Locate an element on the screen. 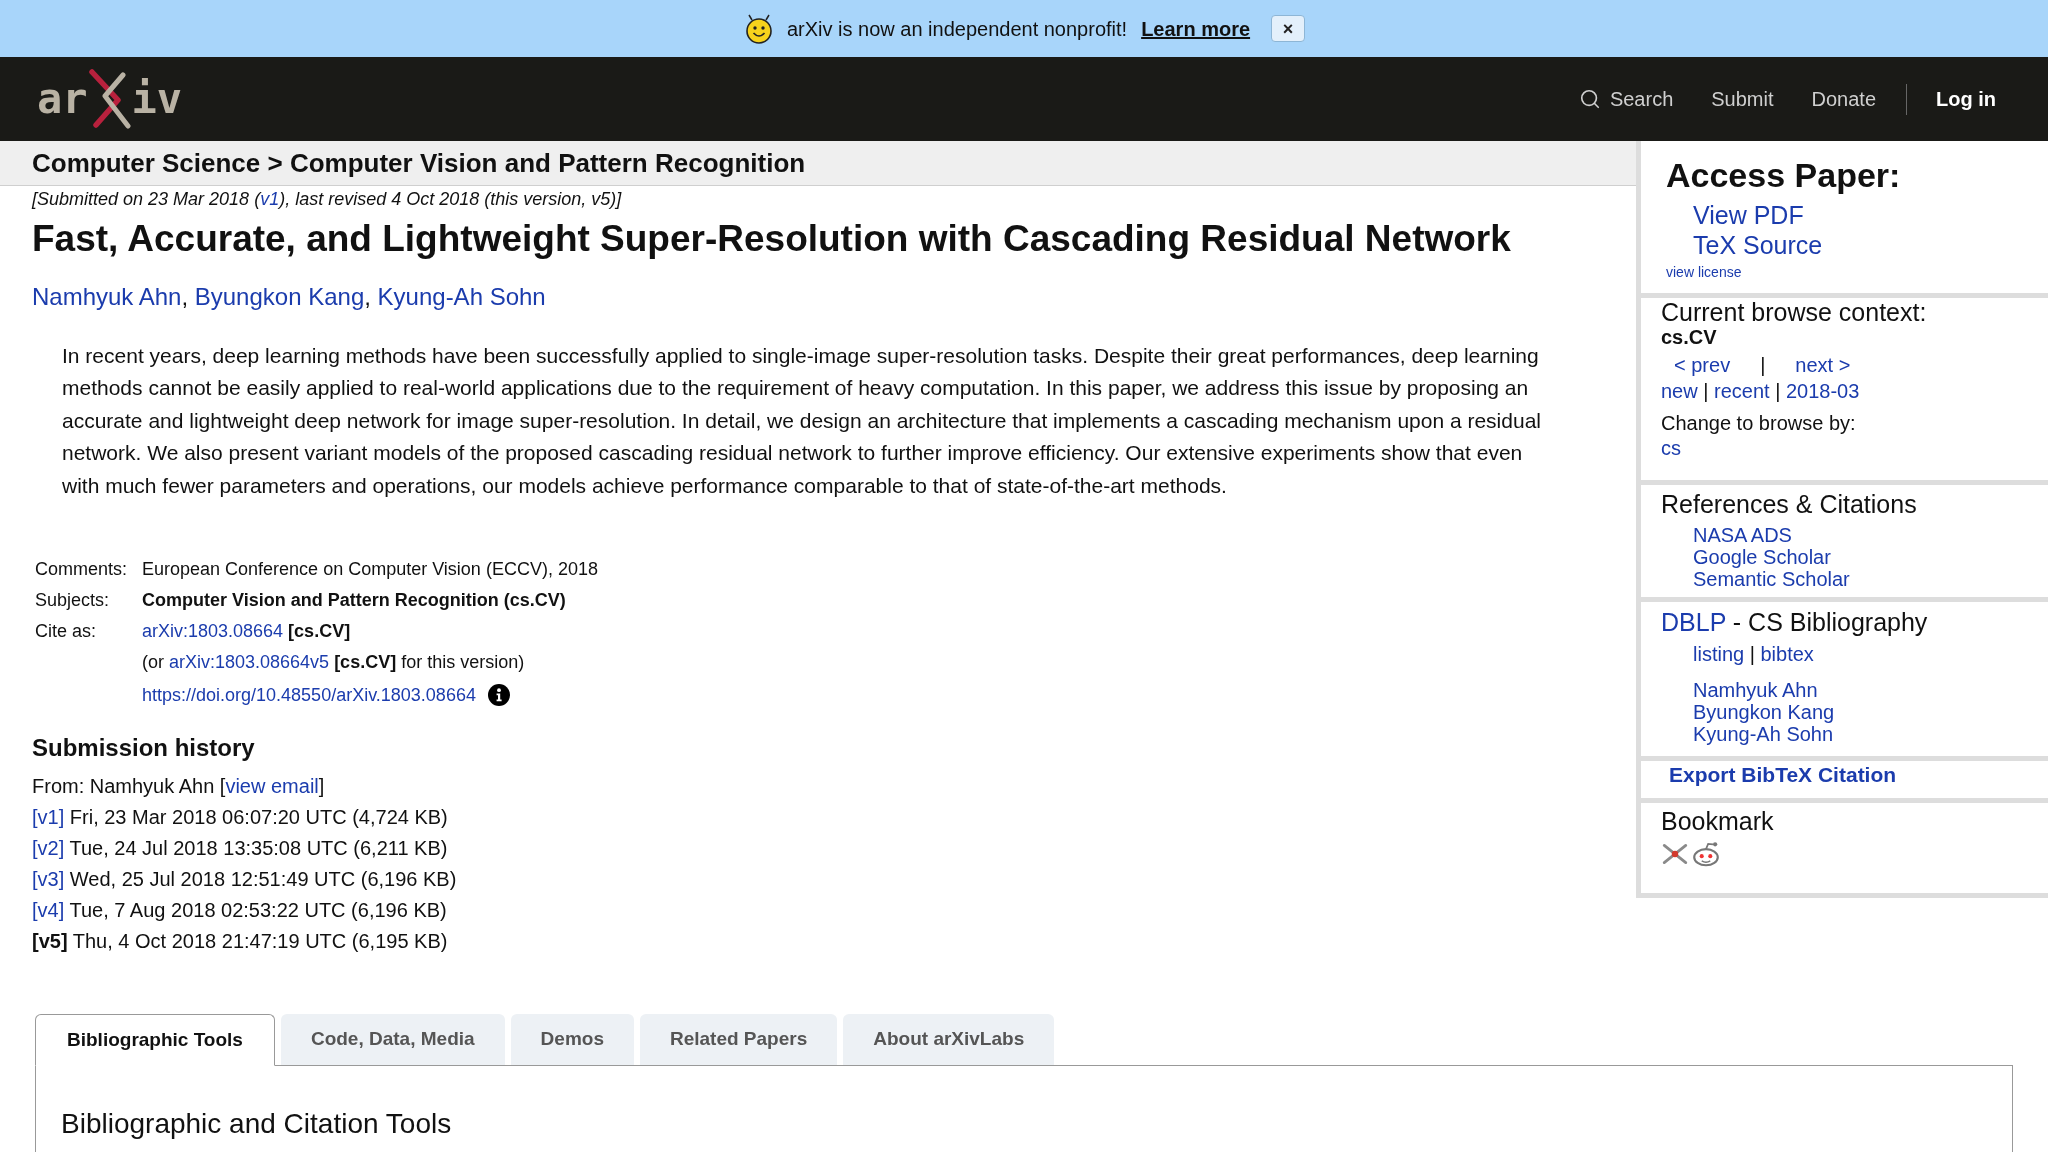  download-link: TeX Source is located at coordinates (1758, 245).